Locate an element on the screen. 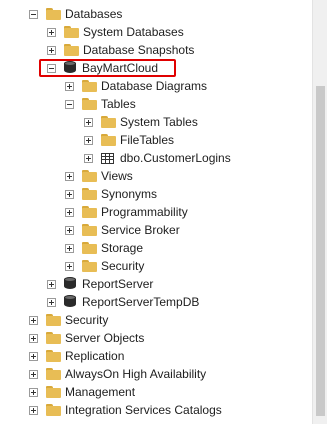  tree-node-label: System Tables is located at coordinates (159, 122).